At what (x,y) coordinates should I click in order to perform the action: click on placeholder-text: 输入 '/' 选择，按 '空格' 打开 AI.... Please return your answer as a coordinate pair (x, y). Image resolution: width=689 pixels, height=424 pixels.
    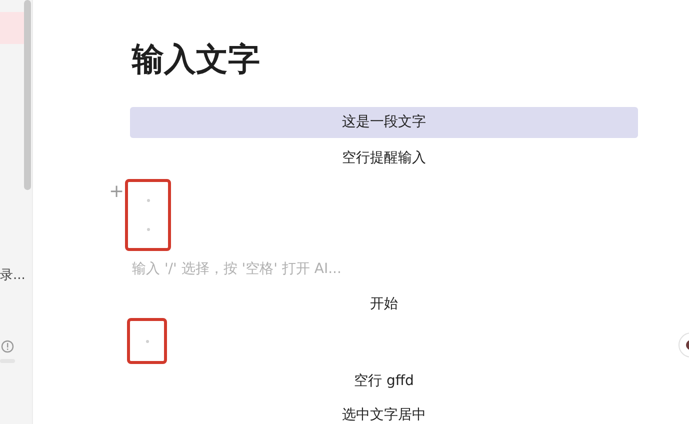
    Looking at the image, I should click on (384, 269).